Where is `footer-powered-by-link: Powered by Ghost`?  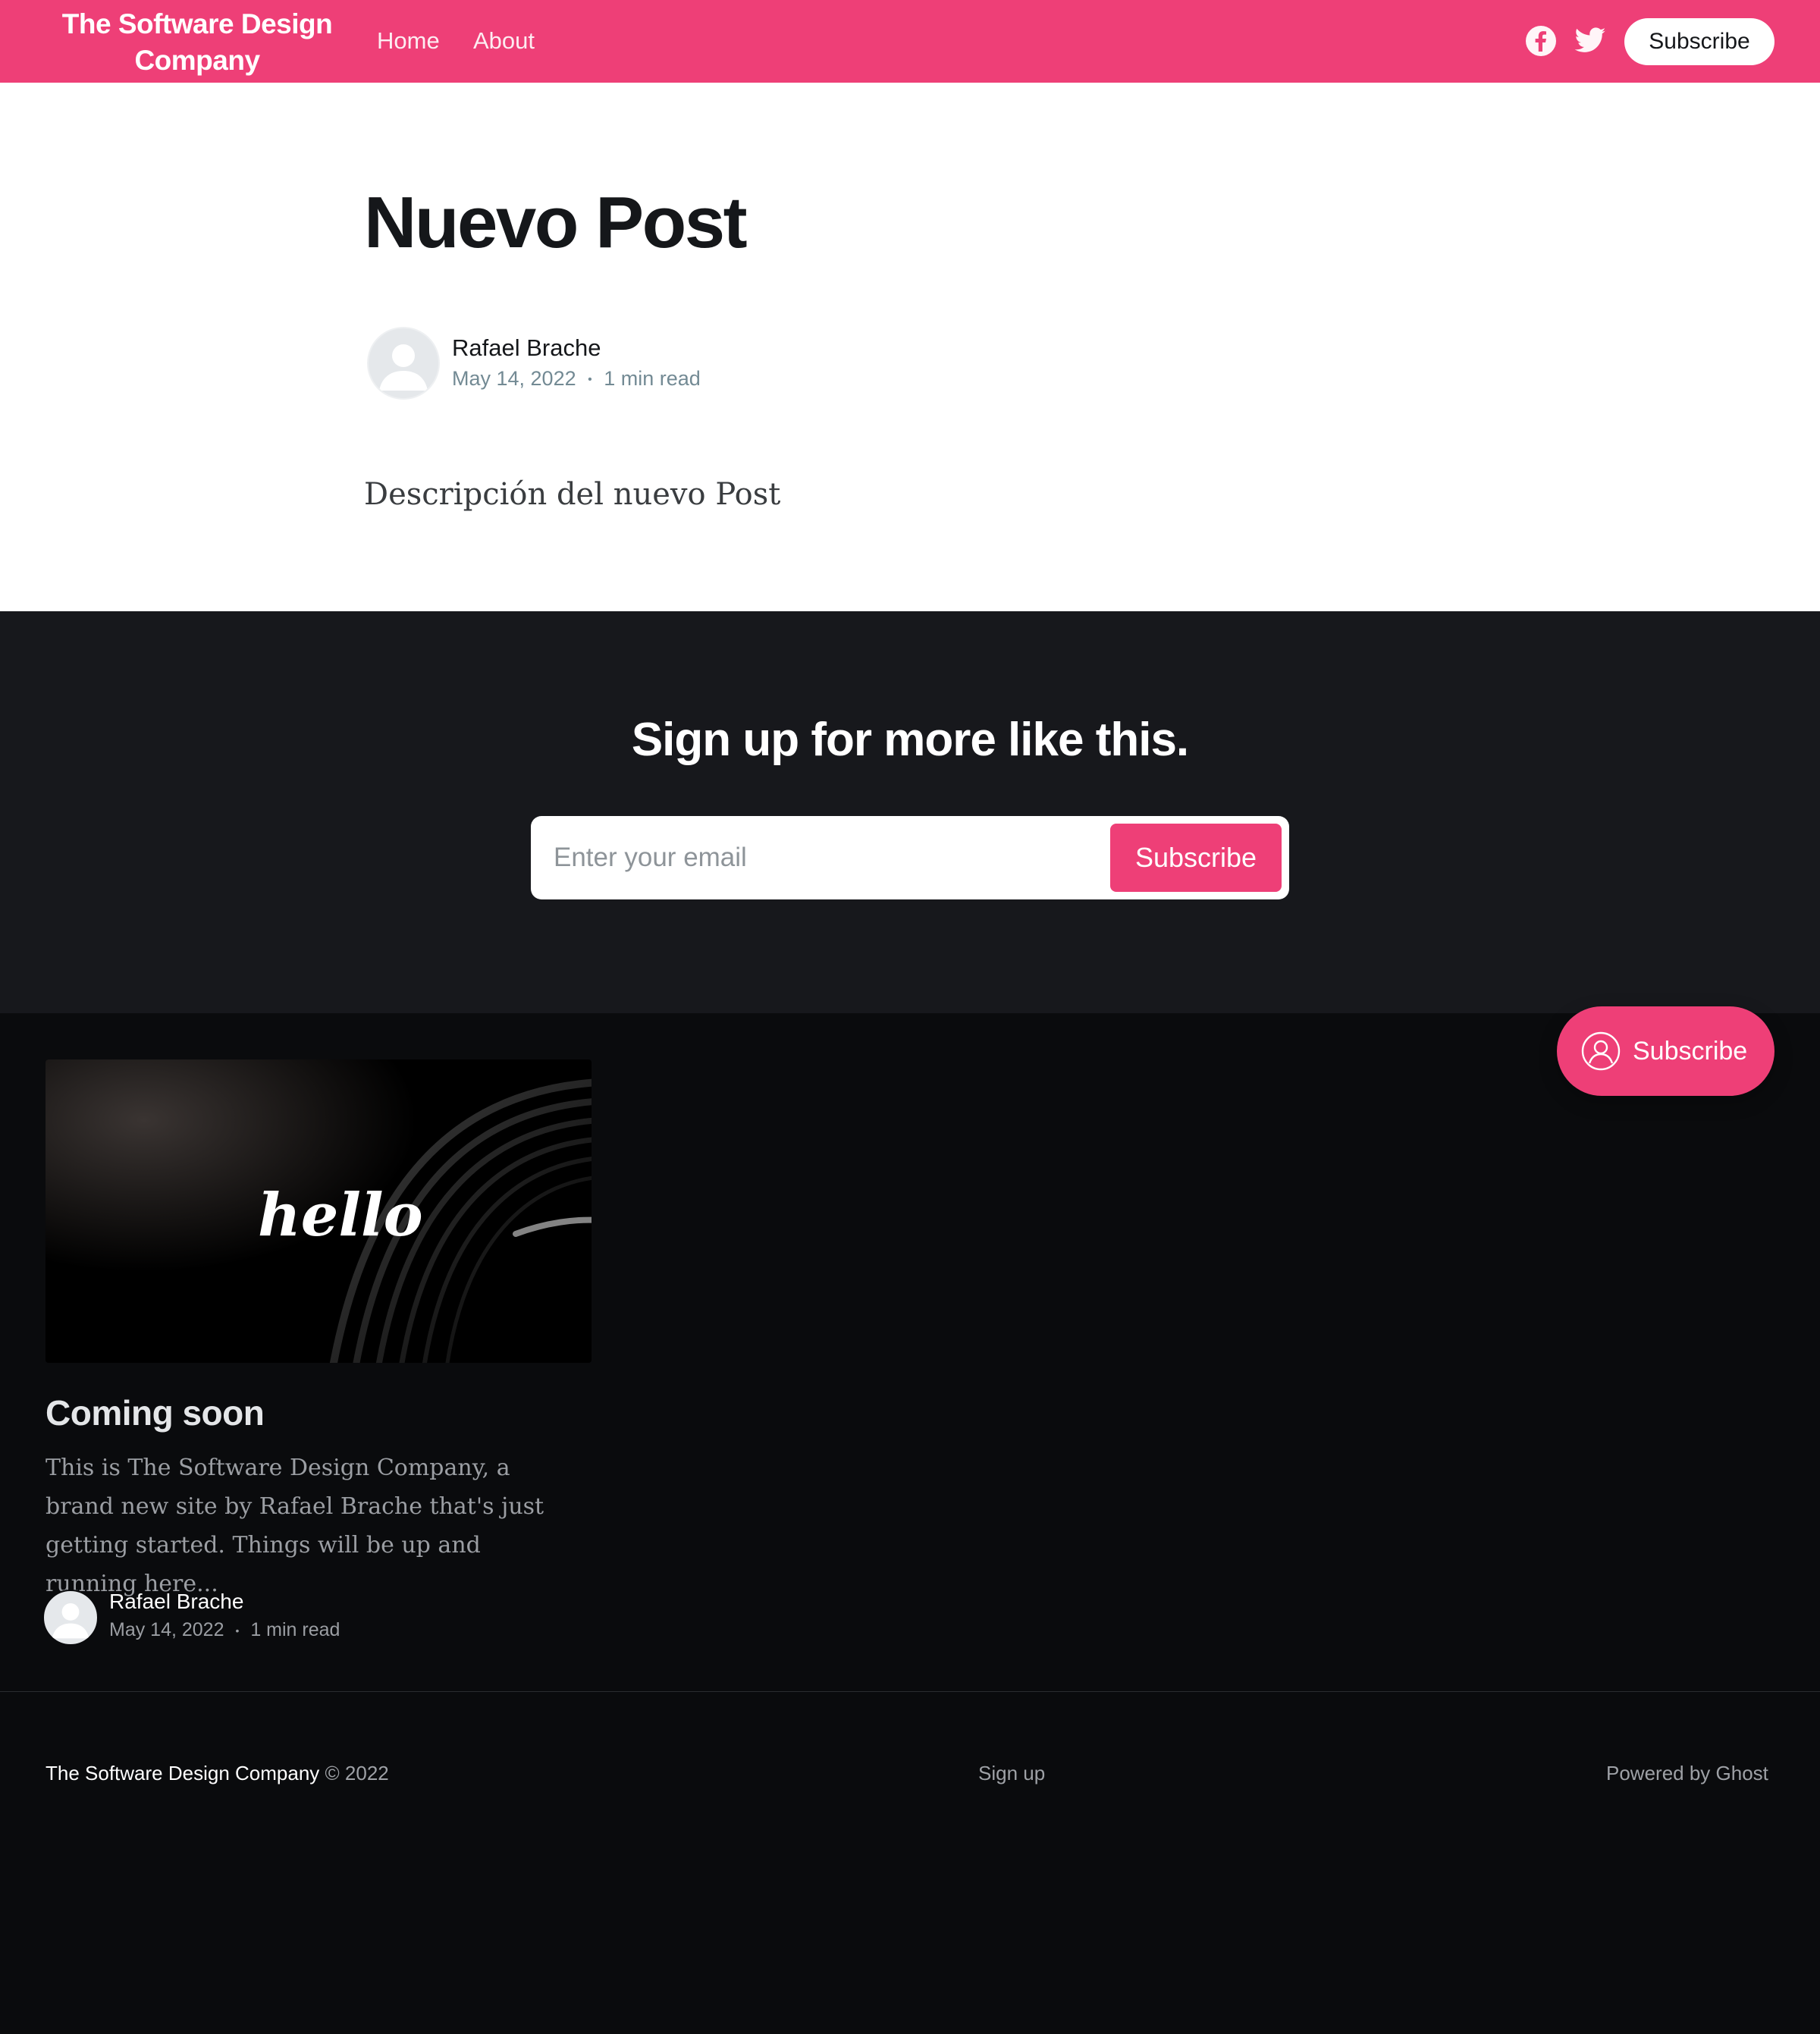 footer-powered-by-link: Powered by Ghost is located at coordinates (1687, 1773).